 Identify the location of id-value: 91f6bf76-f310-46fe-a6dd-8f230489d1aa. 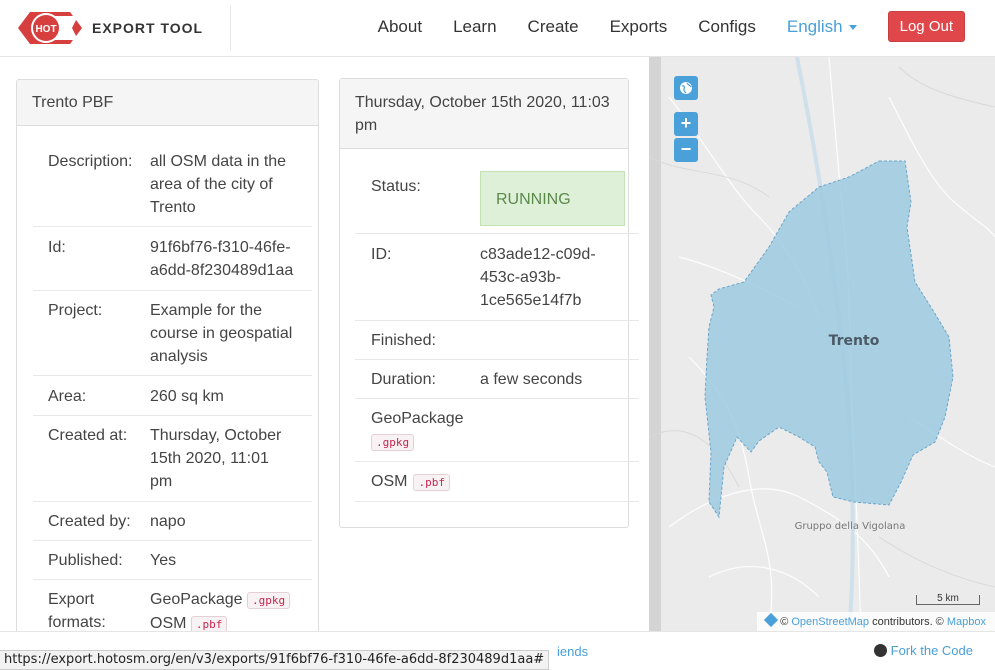
(222, 259).